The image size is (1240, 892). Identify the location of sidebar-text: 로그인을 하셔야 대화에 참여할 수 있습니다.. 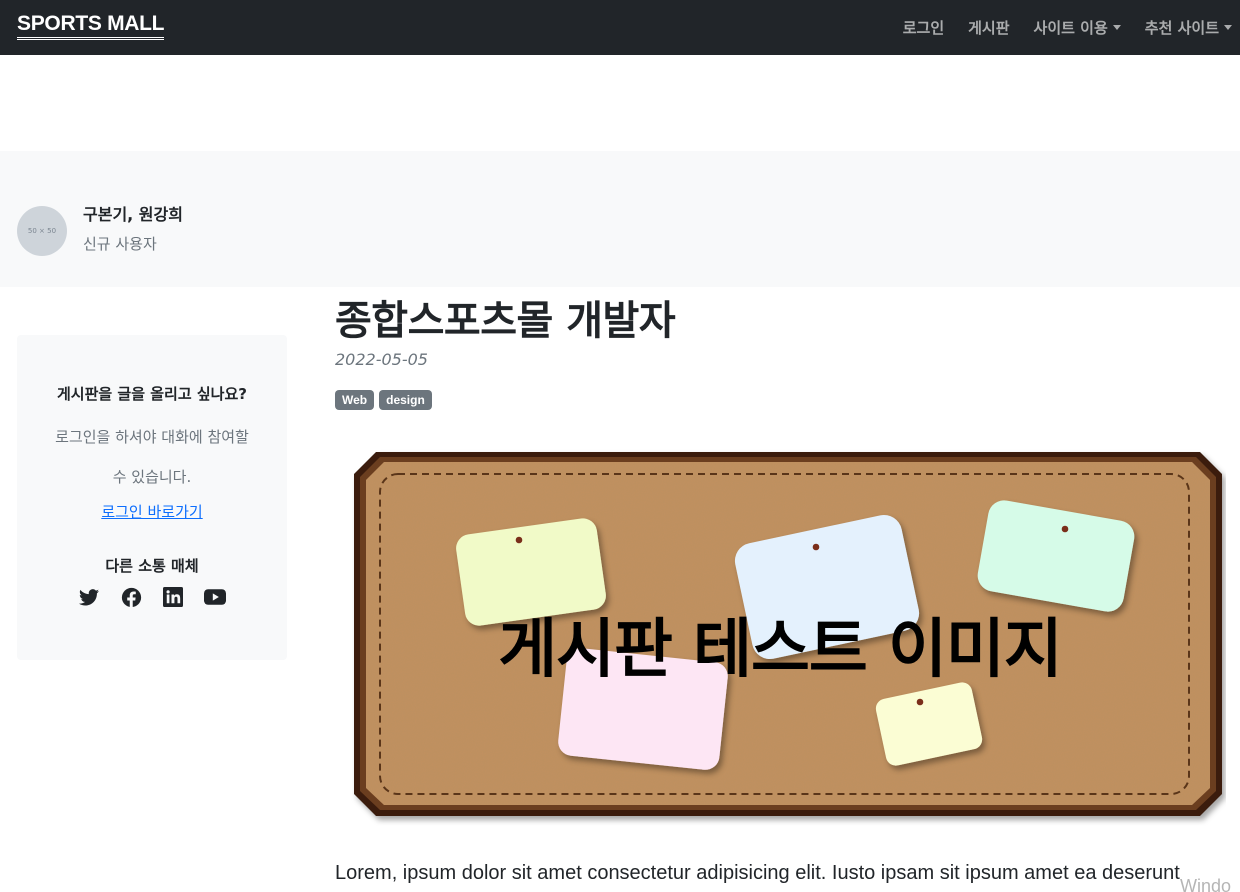
(152, 457).